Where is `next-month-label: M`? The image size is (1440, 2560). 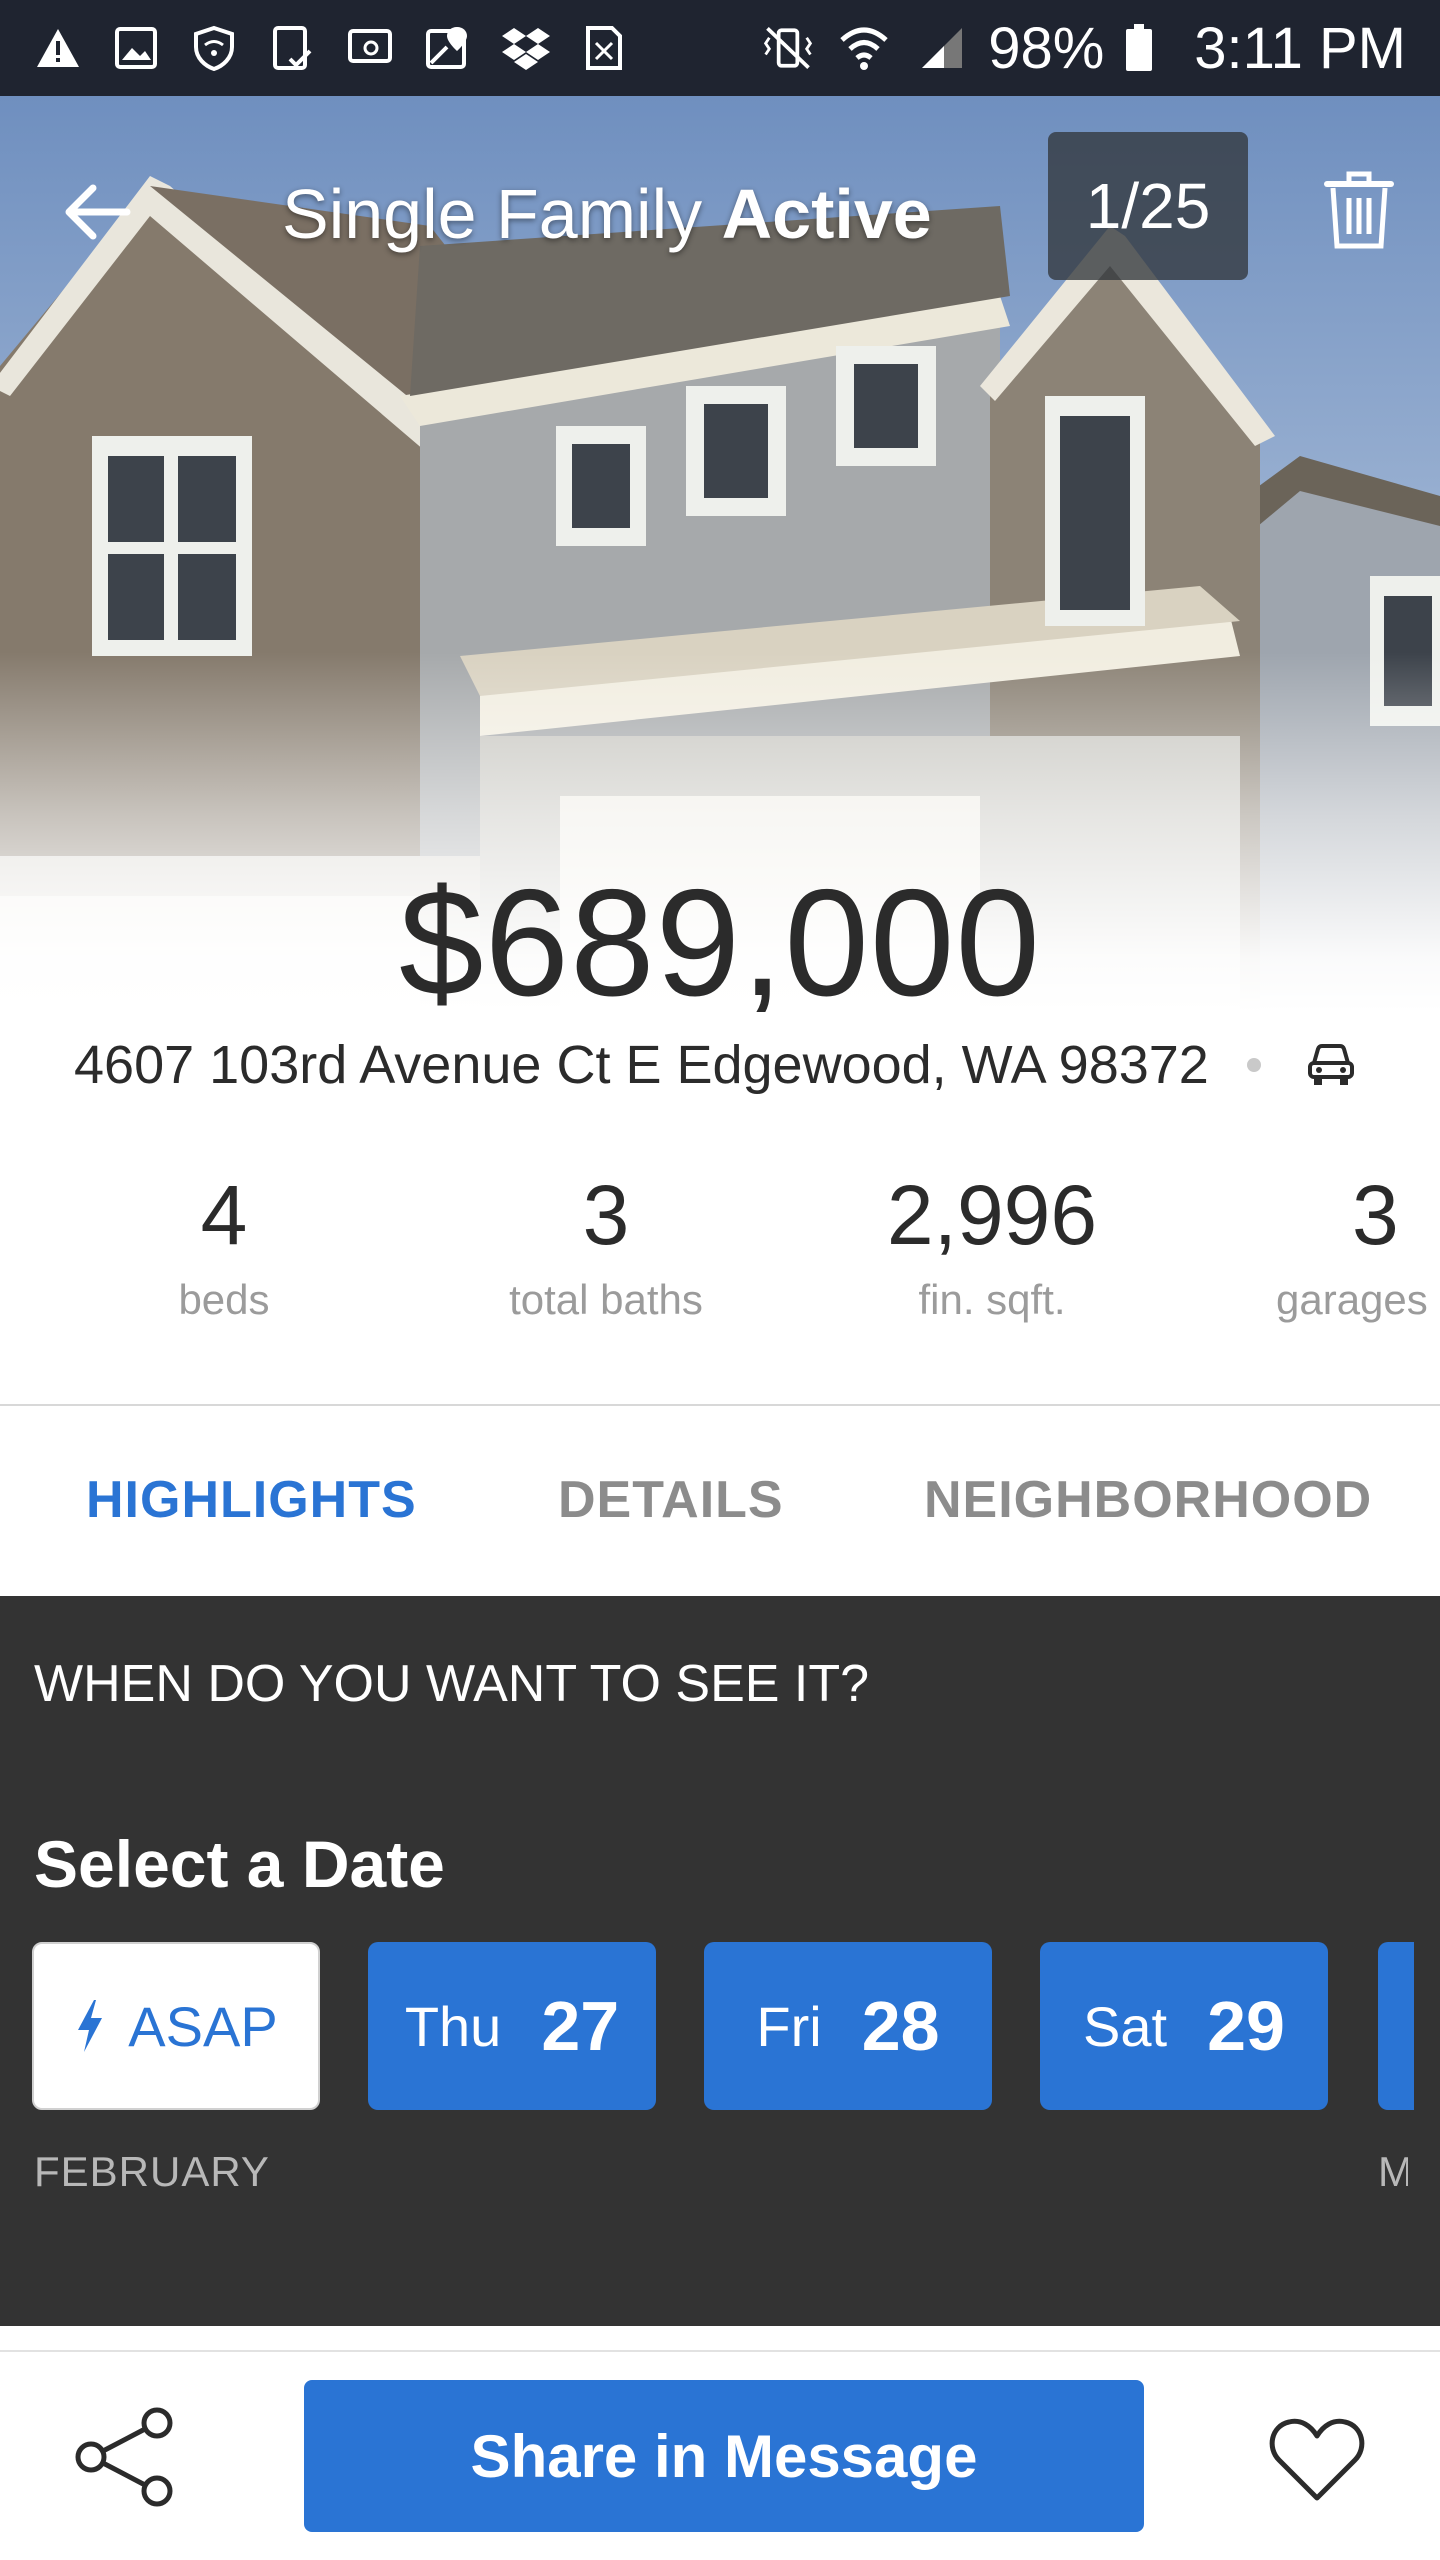
next-month-label: M is located at coordinates (1393, 2171).